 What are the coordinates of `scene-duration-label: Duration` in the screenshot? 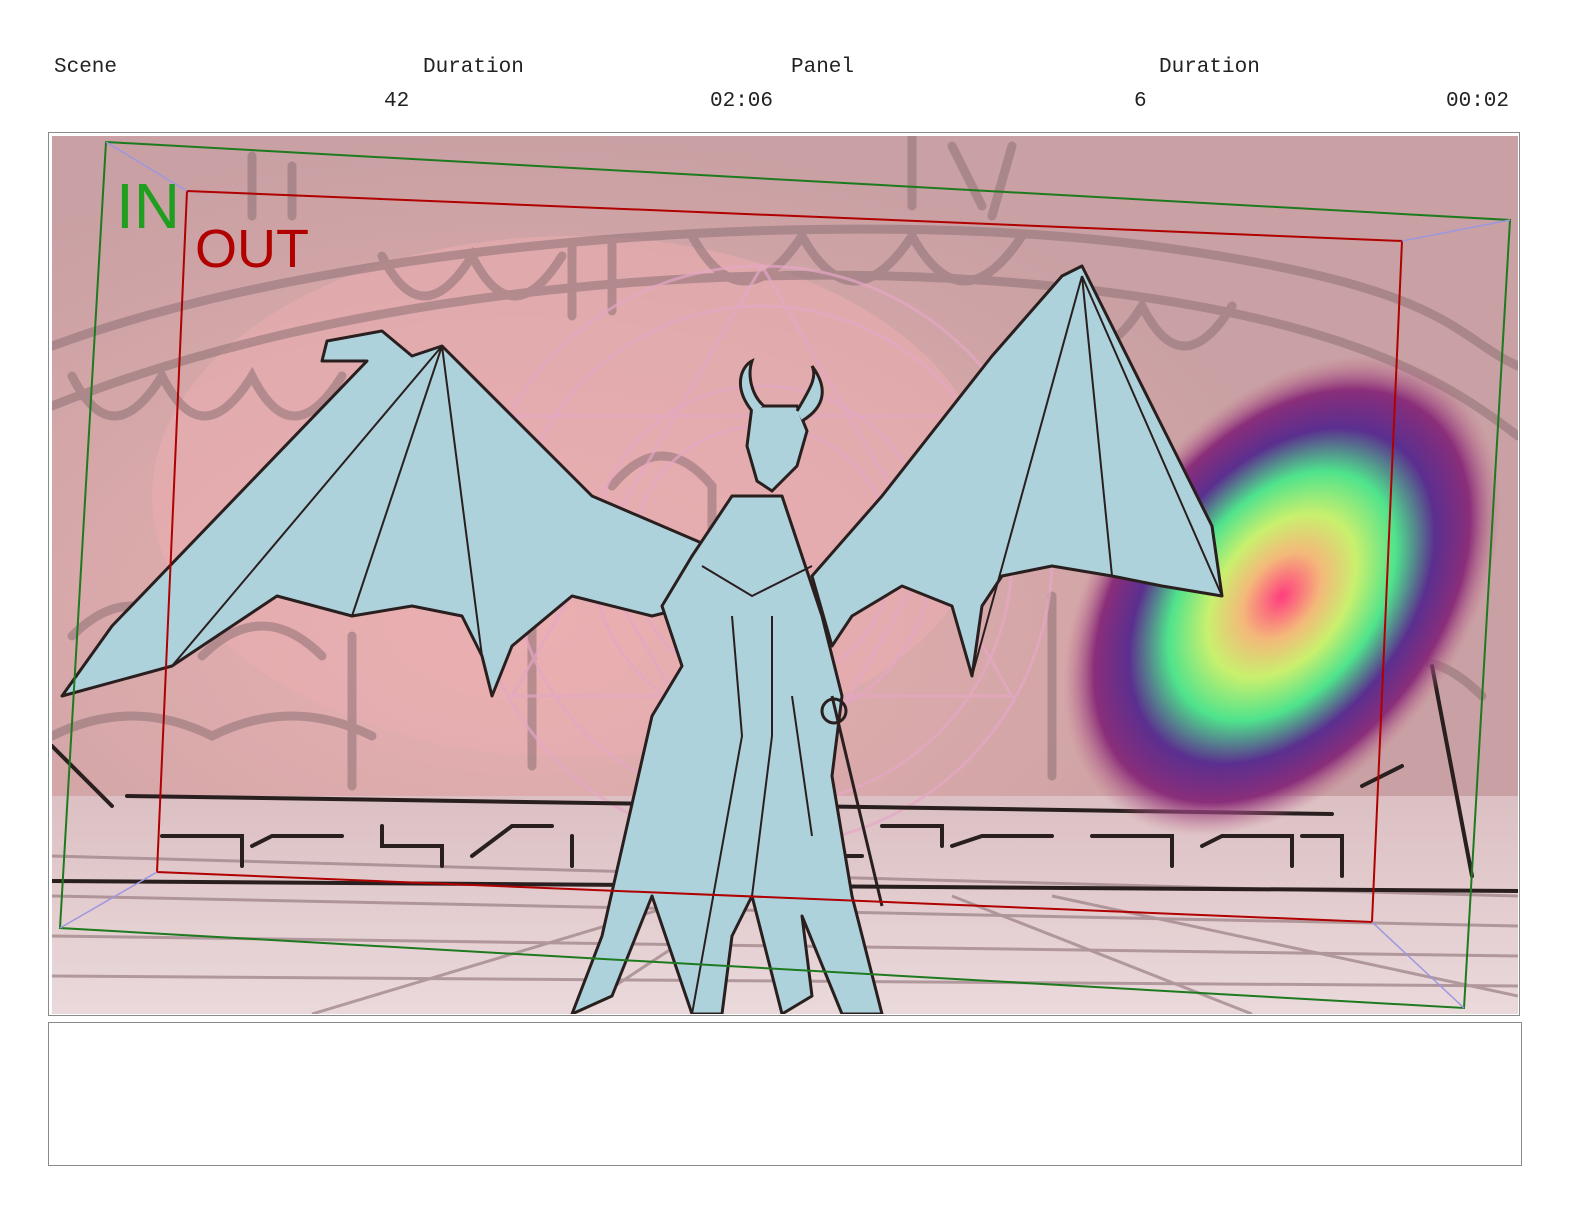 It's located at (473, 67).